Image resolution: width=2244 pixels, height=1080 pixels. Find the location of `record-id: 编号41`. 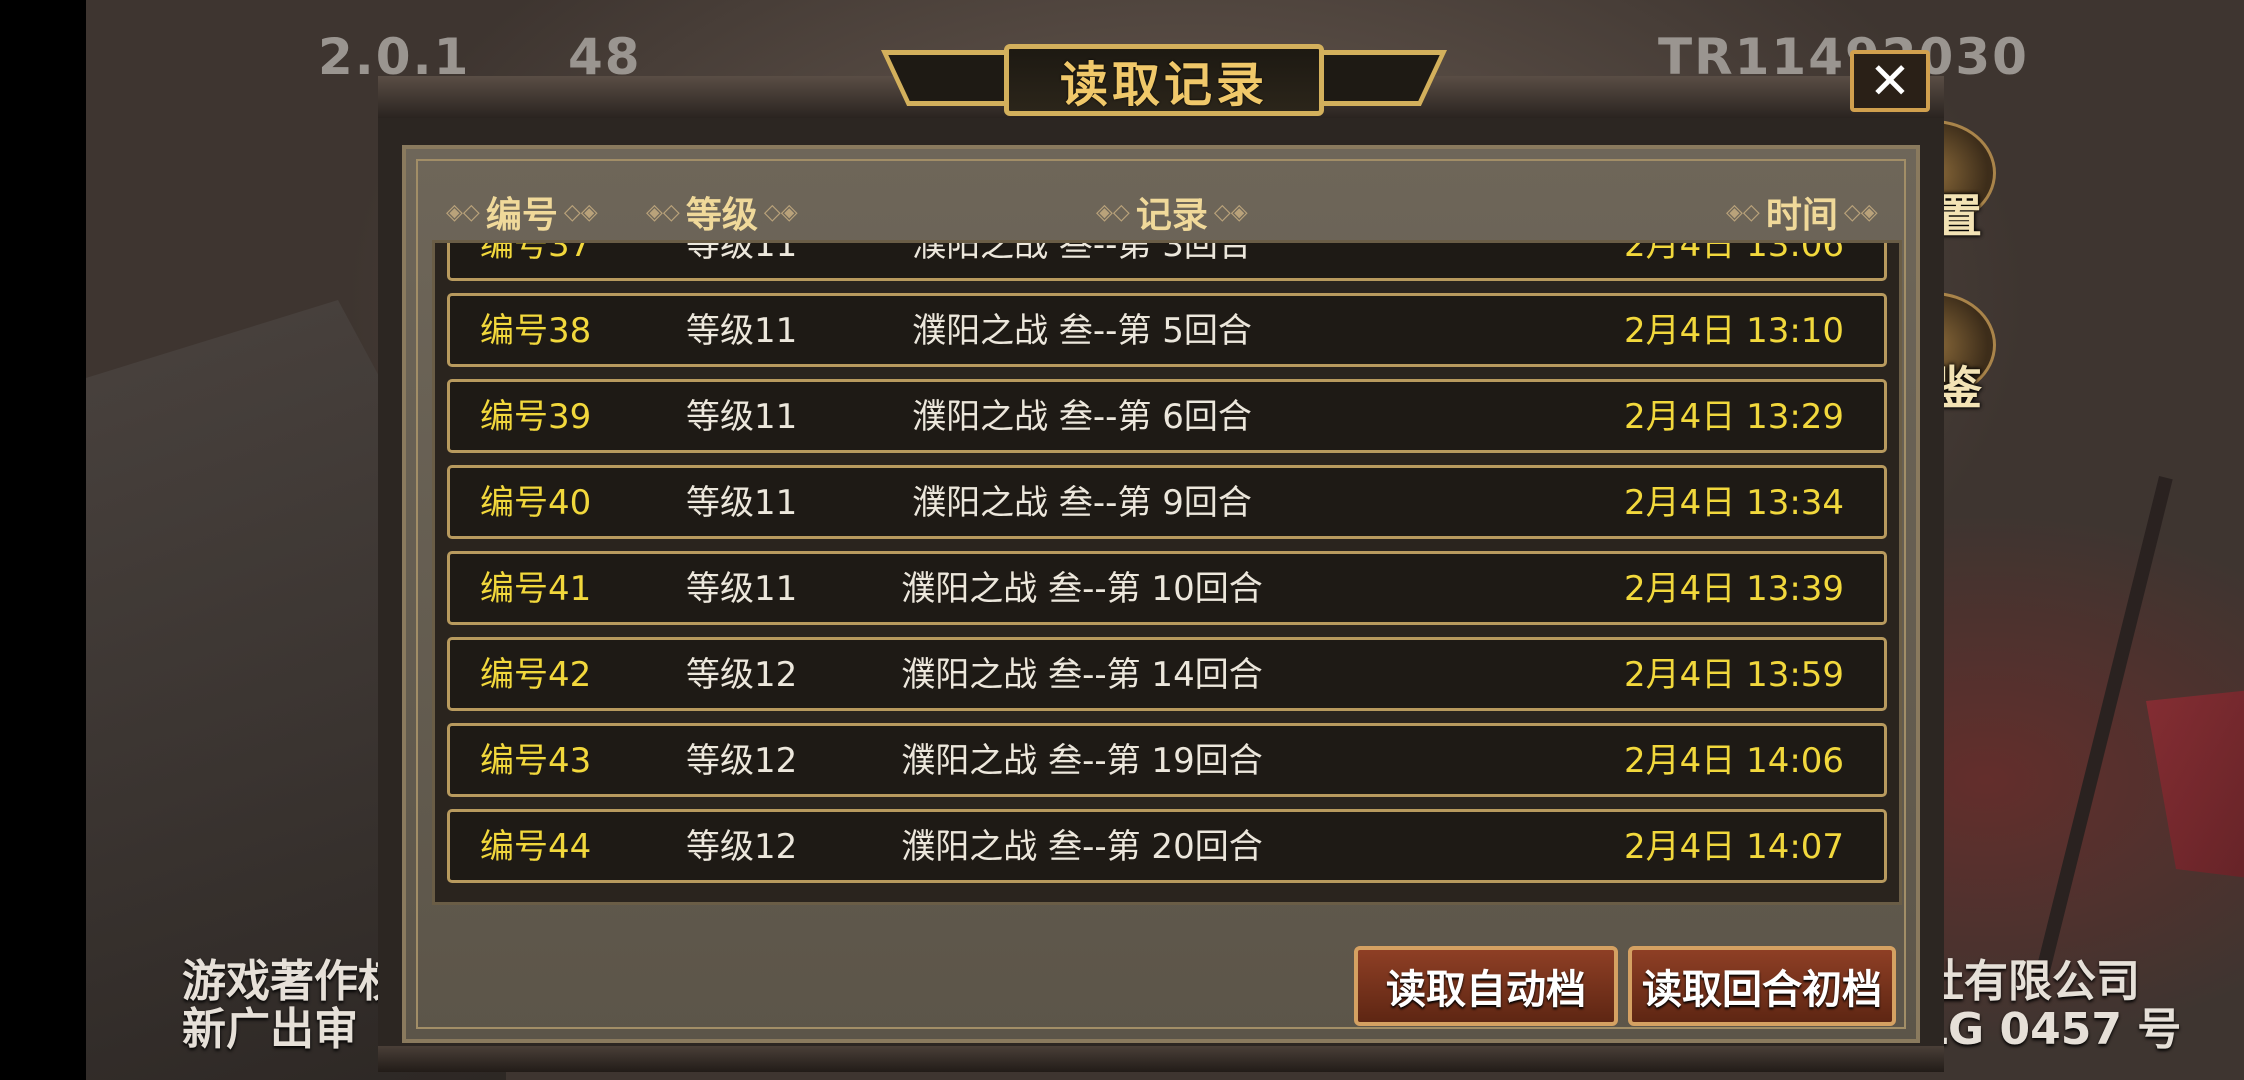

record-id: 编号41 is located at coordinates (536, 589).